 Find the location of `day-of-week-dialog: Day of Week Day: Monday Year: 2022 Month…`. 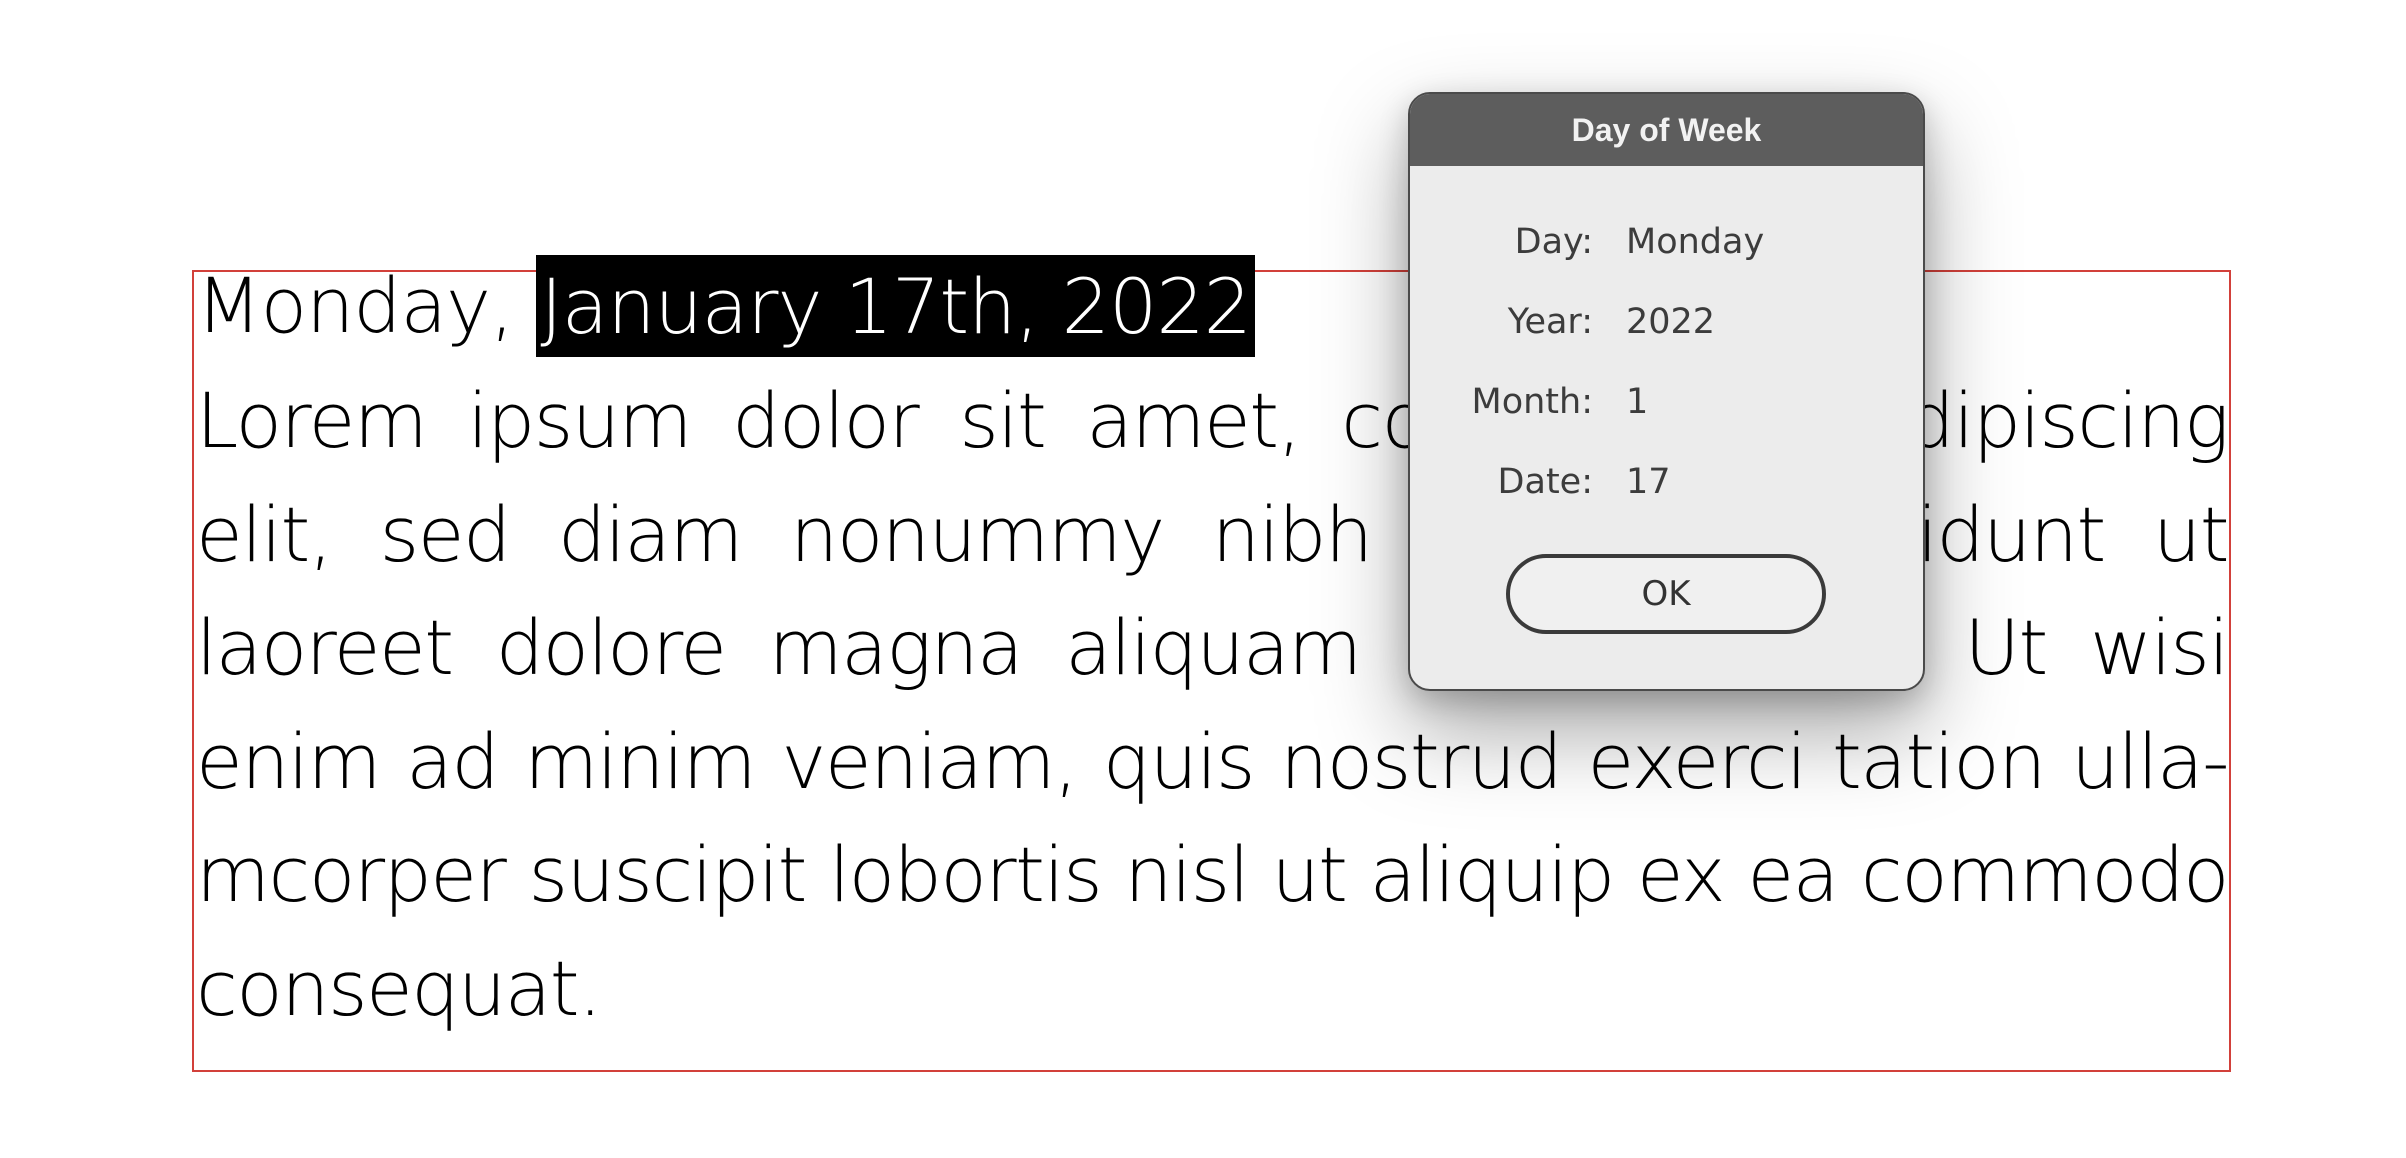

day-of-week-dialog: Day of Week Day: Monday Year: 2022 Month… is located at coordinates (1666, 391).